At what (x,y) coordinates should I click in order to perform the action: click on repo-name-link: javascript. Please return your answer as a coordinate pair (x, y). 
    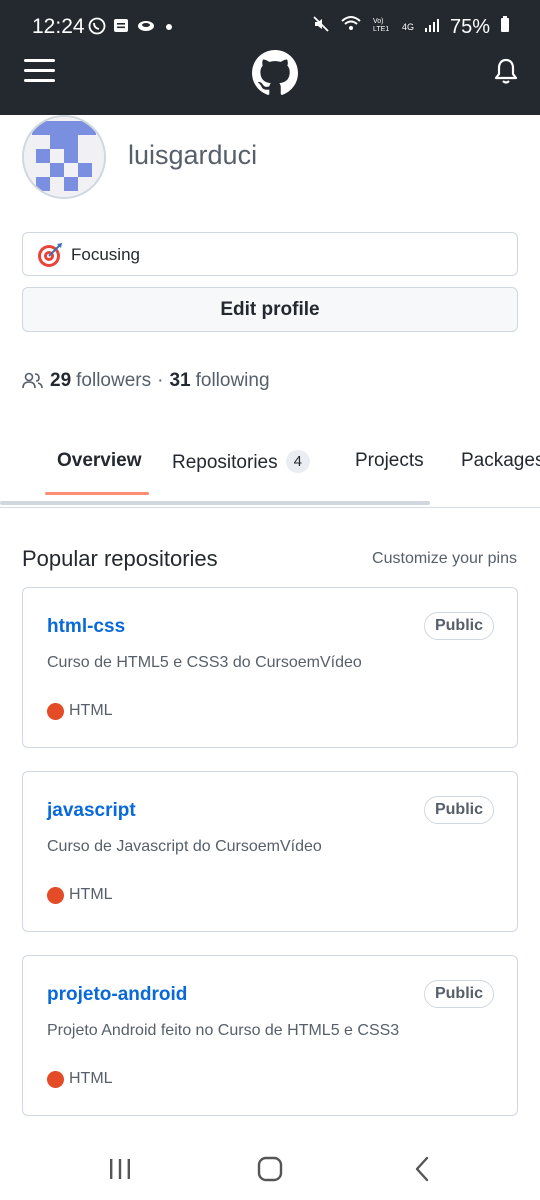
    Looking at the image, I should click on (91, 811).